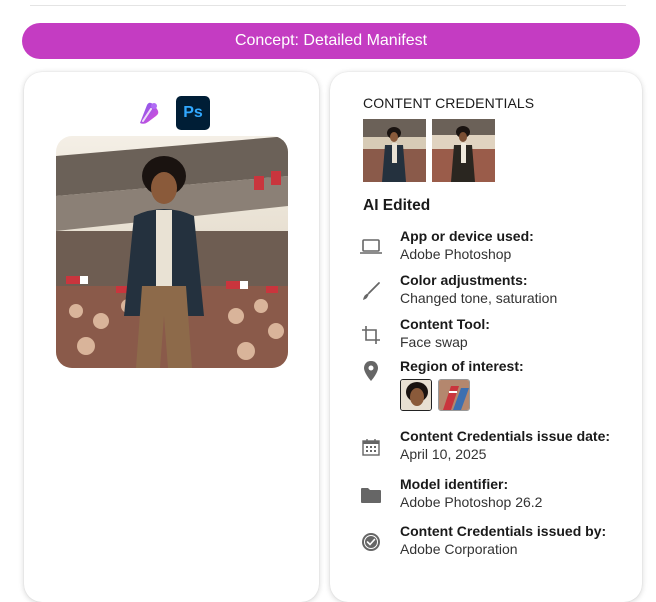  I want to click on detail-value: Changed tone, saturation, so click(479, 298).